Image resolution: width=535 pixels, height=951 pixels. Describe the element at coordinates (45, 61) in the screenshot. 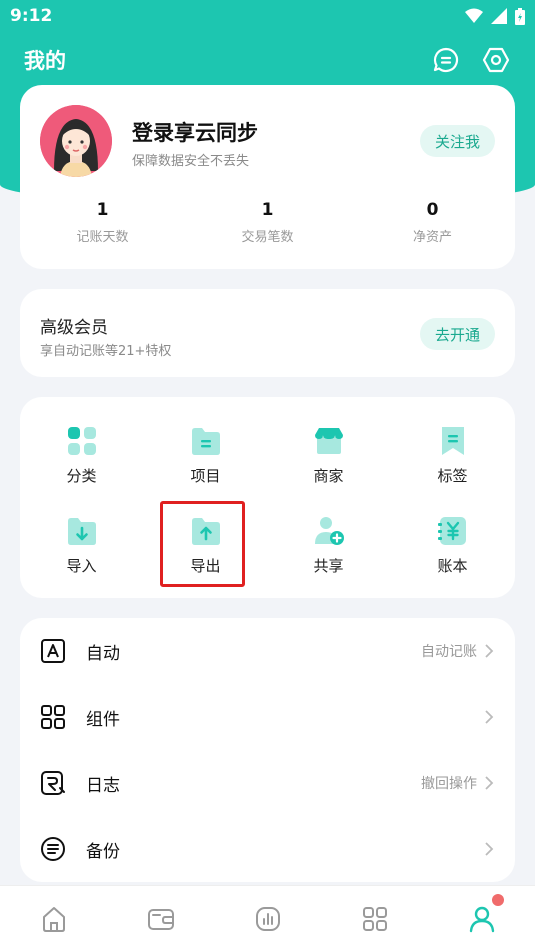

I see `page-title: 我的` at that location.